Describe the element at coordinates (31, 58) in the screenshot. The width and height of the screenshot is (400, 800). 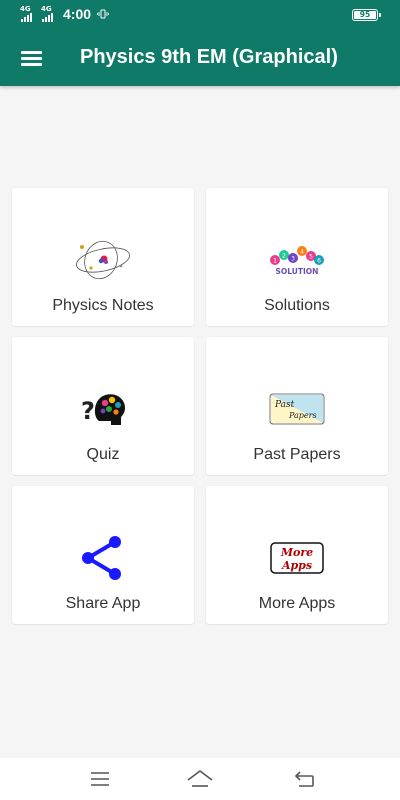
I see `hamburger-menu-icon` at that location.